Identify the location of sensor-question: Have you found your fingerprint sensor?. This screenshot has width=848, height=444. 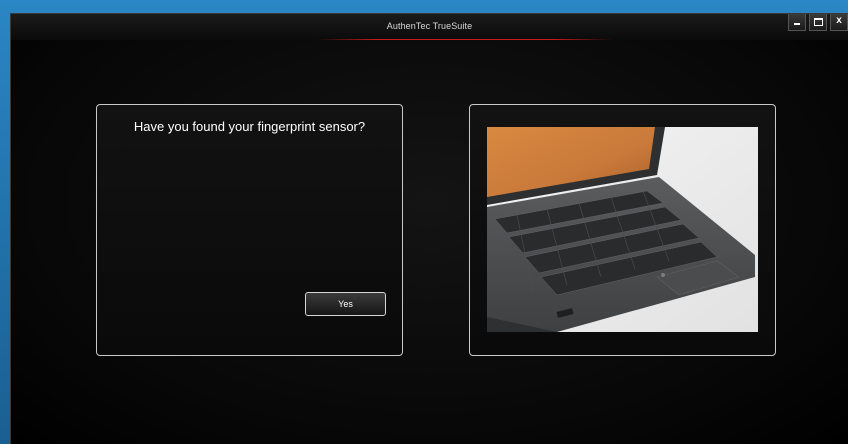
(249, 126).